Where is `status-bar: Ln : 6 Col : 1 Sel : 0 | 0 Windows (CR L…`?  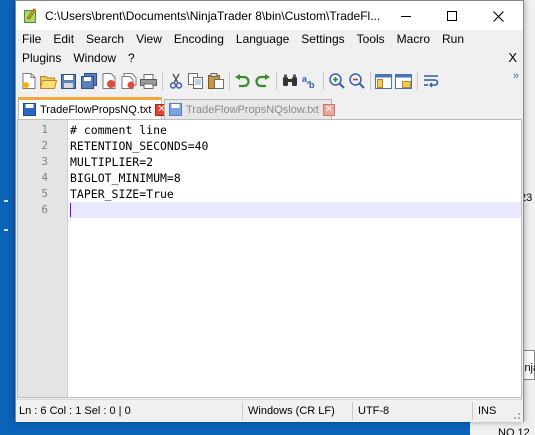 status-bar: Ln : 6 Col : 1 Sel : 0 | 0 Windows (CR L… is located at coordinates (269, 410).